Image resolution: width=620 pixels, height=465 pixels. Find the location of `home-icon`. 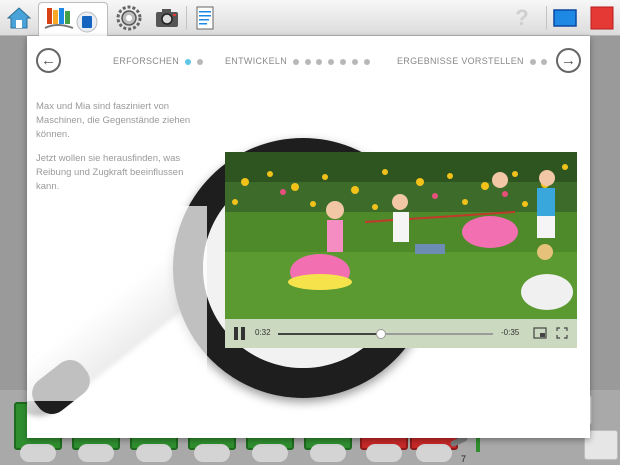

home-icon is located at coordinates (19, 18).